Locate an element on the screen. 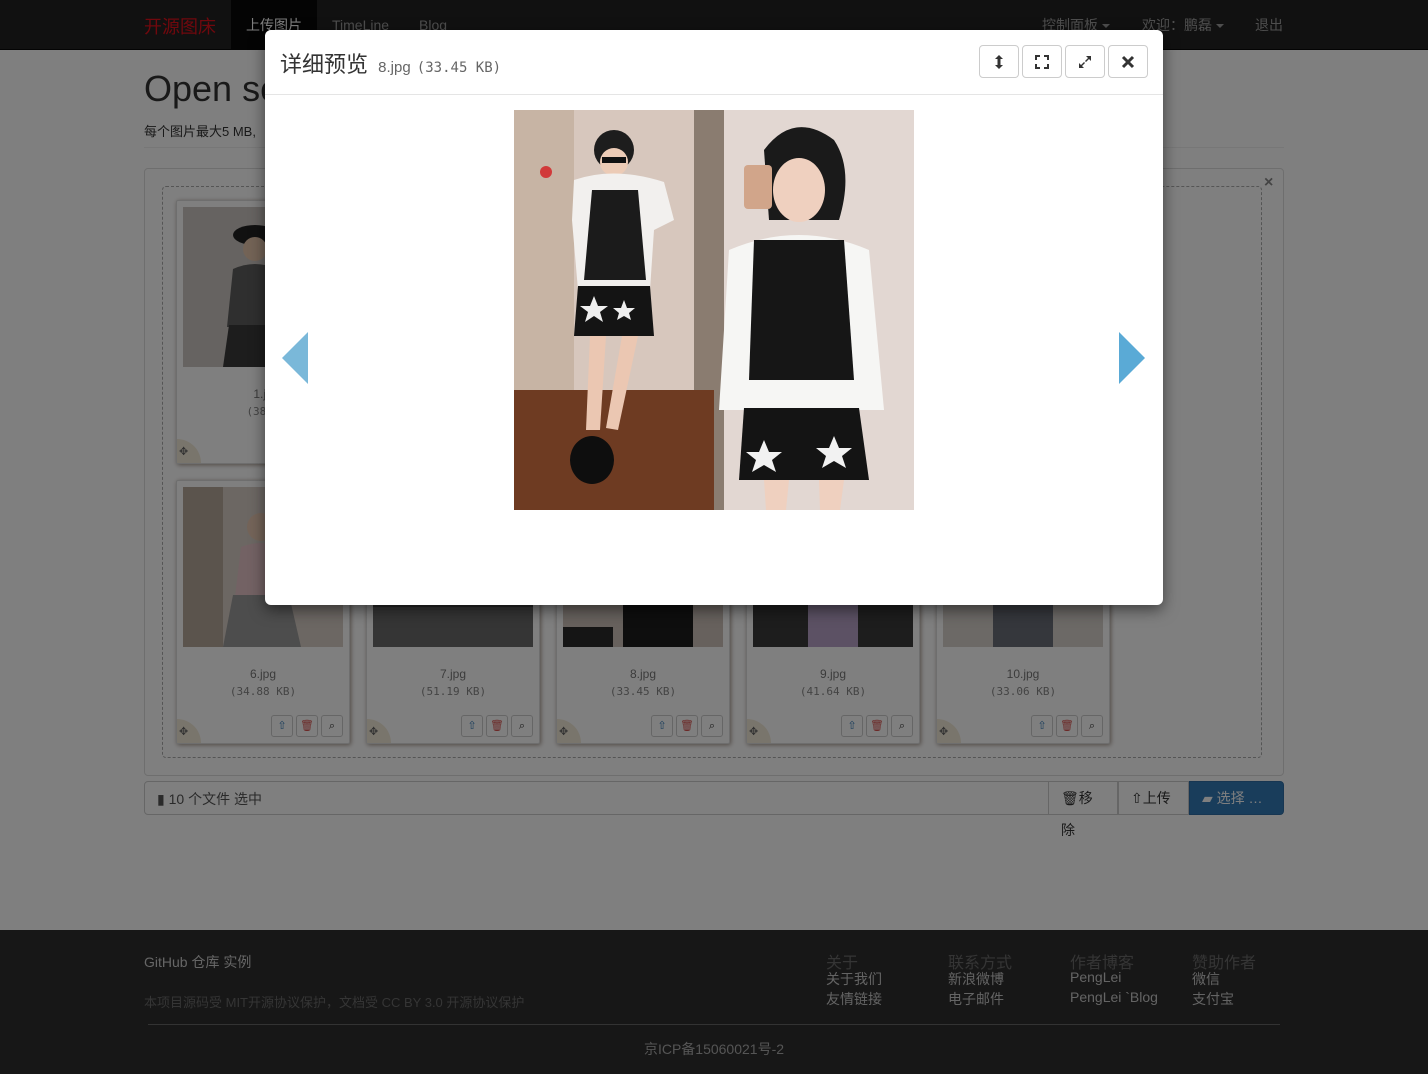  borderless-button is located at coordinates (1085, 61).